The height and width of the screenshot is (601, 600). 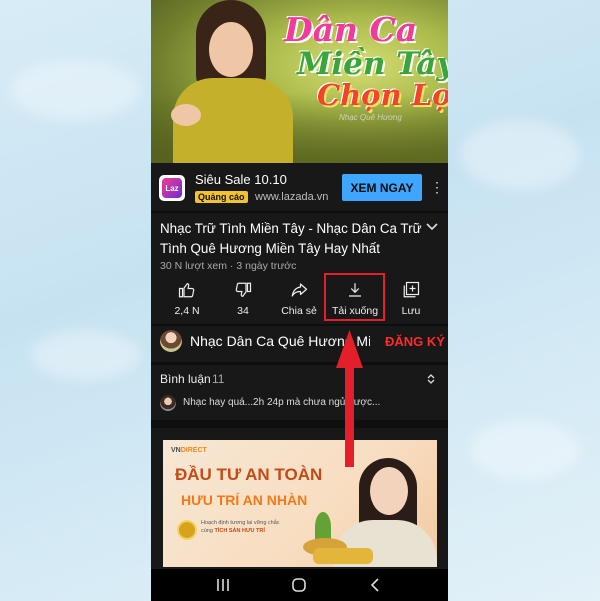 I want to click on annotation-arrow-icon, so click(x=349, y=398).